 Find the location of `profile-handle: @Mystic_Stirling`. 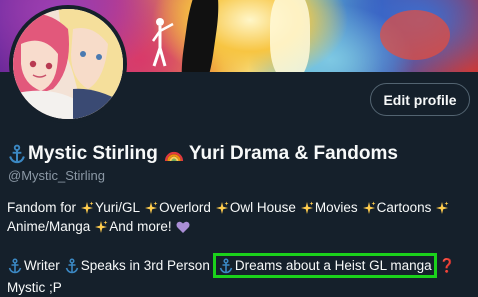

profile-handle: @Mystic_Stirling is located at coordinates (56, 175).